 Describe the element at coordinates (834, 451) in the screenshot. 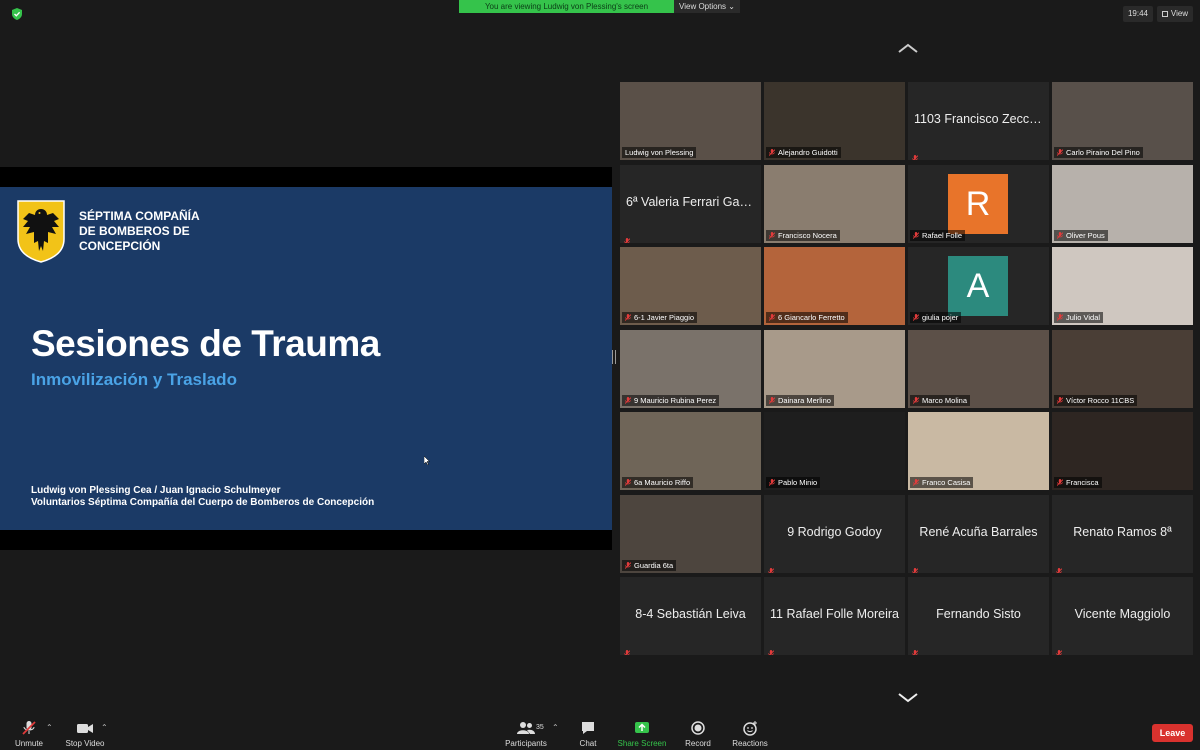

I see `participant-tile: Pablo Minio` at that location.